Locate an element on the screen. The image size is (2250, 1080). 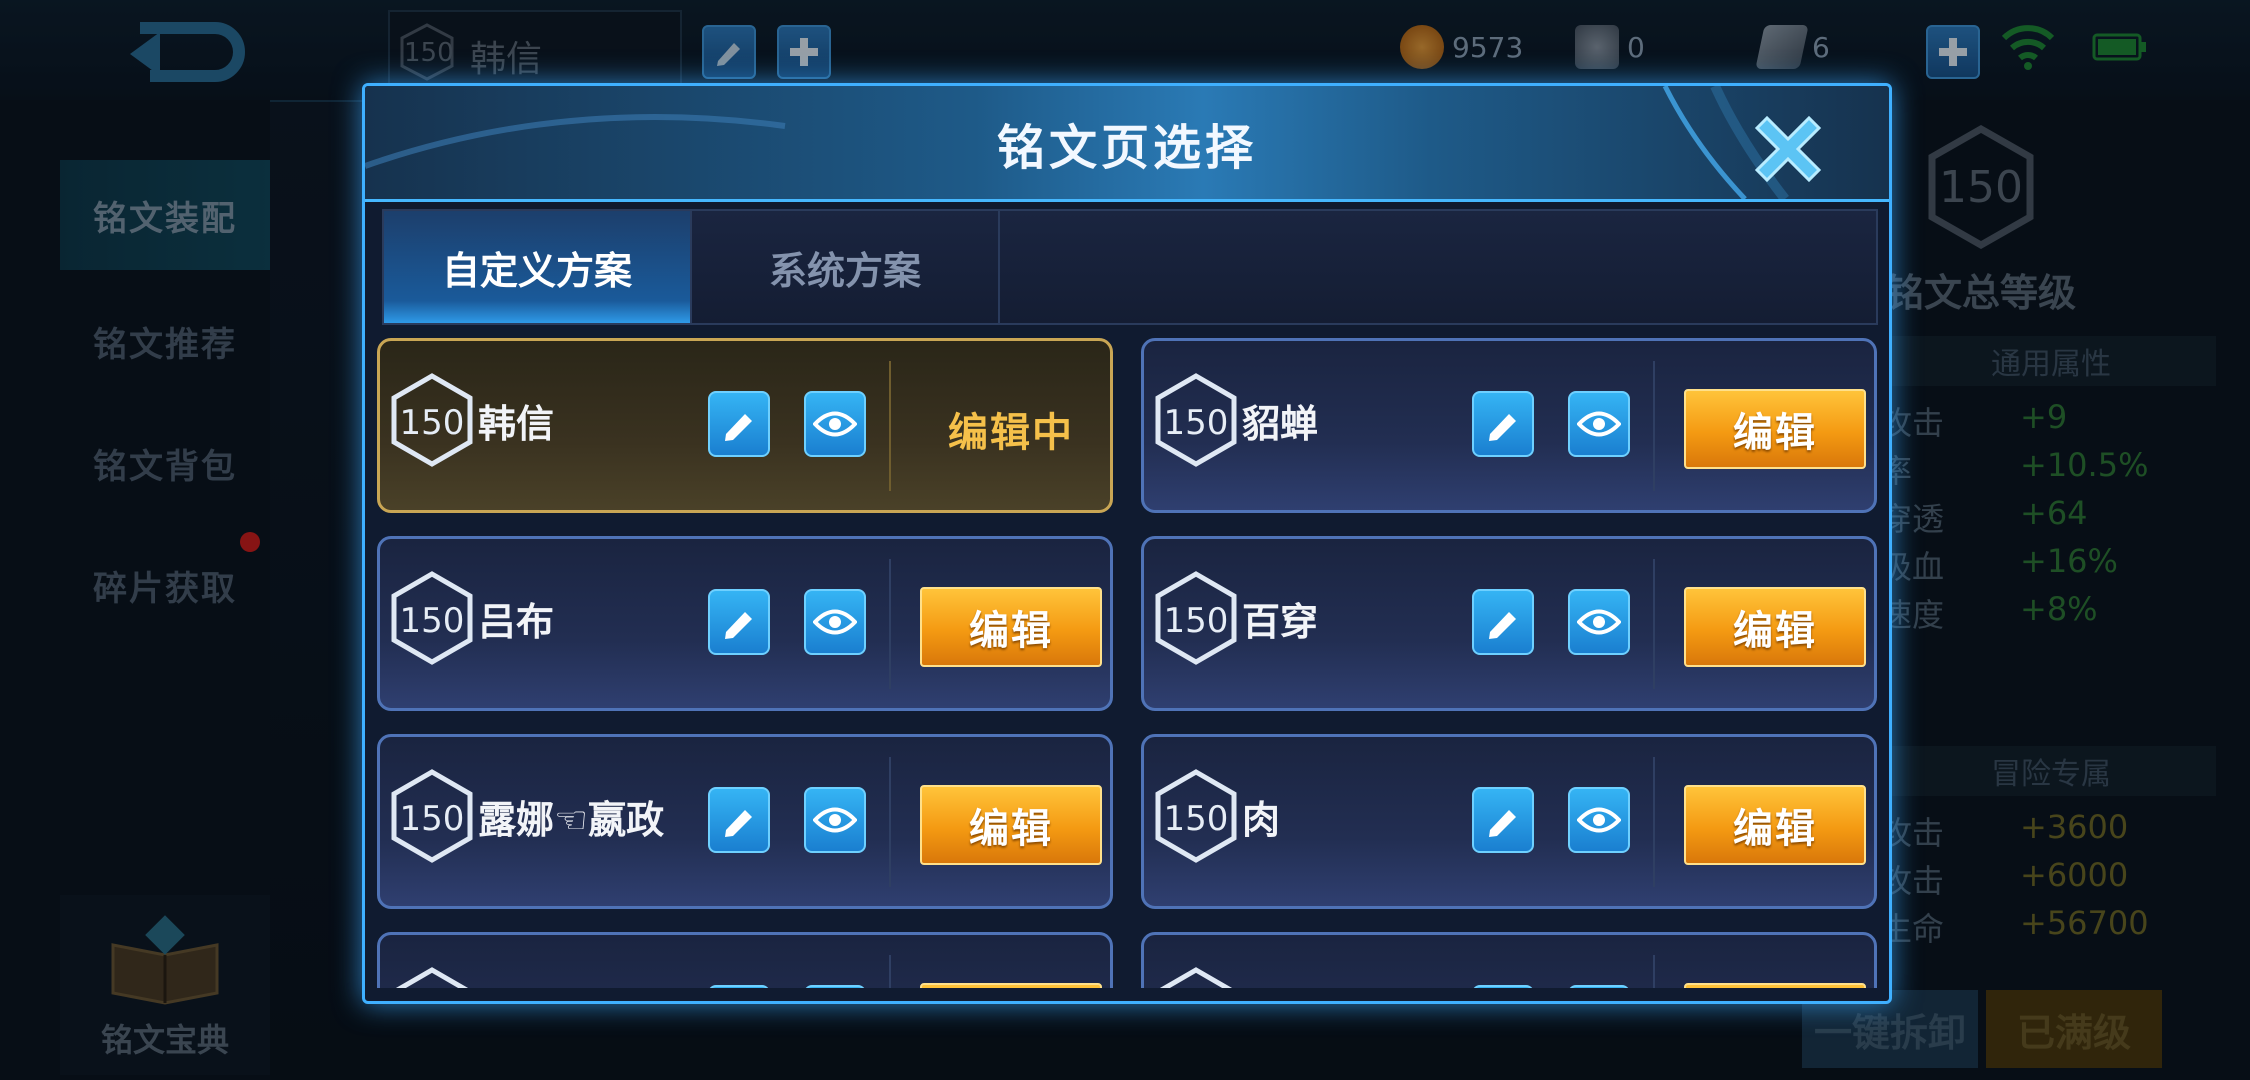
tab-bar: 自定义方案 系统方案 is located at coordinates (1130, 267).